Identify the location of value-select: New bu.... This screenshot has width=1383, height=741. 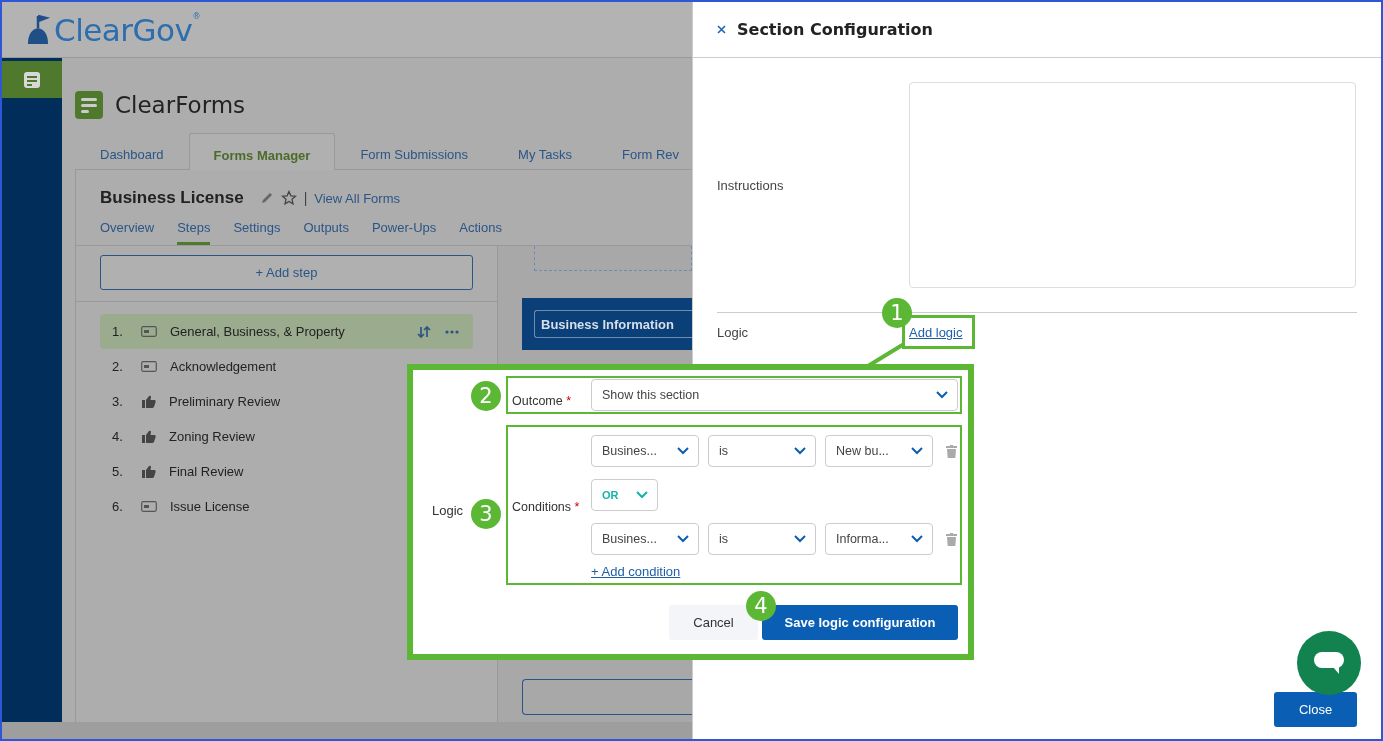
(879, 451).